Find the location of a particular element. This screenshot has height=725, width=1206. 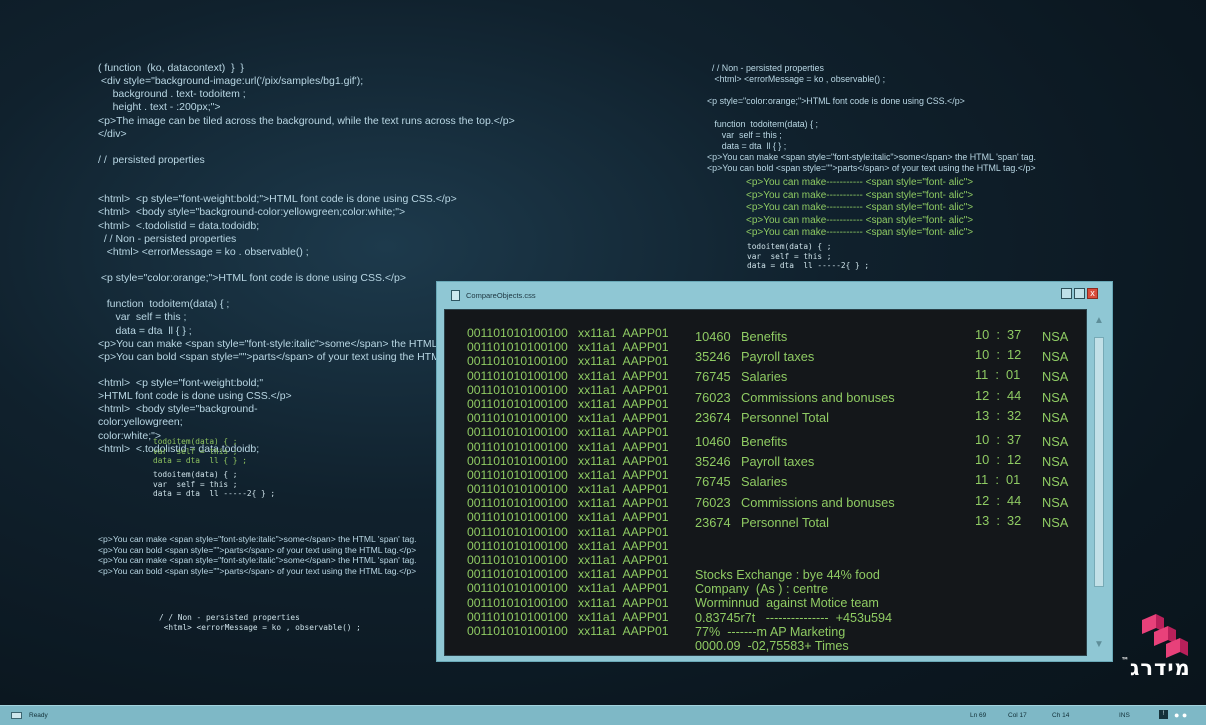

entry-code: 23674 is located at coordinates (713, 417).